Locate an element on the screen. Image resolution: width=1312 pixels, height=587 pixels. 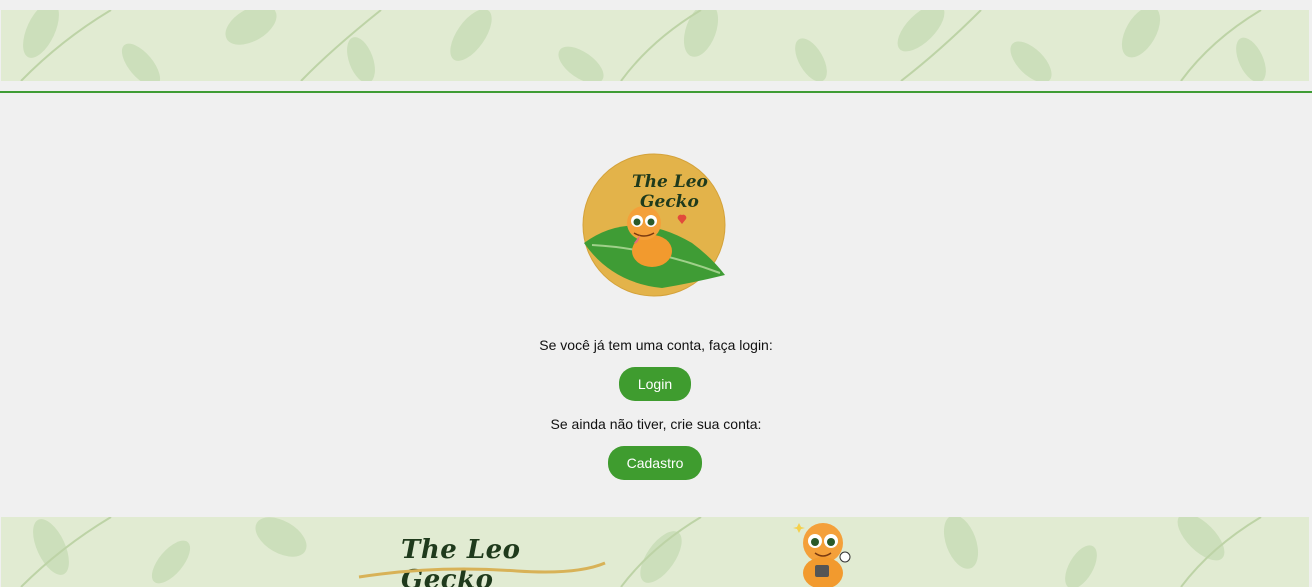
brand-underline-icon is located at coordinates (482, 570).